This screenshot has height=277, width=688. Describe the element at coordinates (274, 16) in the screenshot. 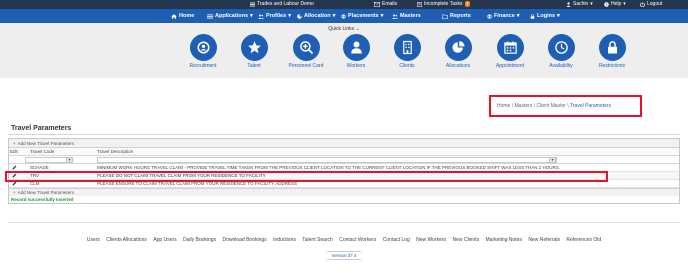

I see `nav-profiles: Profiles ▾` at that location.